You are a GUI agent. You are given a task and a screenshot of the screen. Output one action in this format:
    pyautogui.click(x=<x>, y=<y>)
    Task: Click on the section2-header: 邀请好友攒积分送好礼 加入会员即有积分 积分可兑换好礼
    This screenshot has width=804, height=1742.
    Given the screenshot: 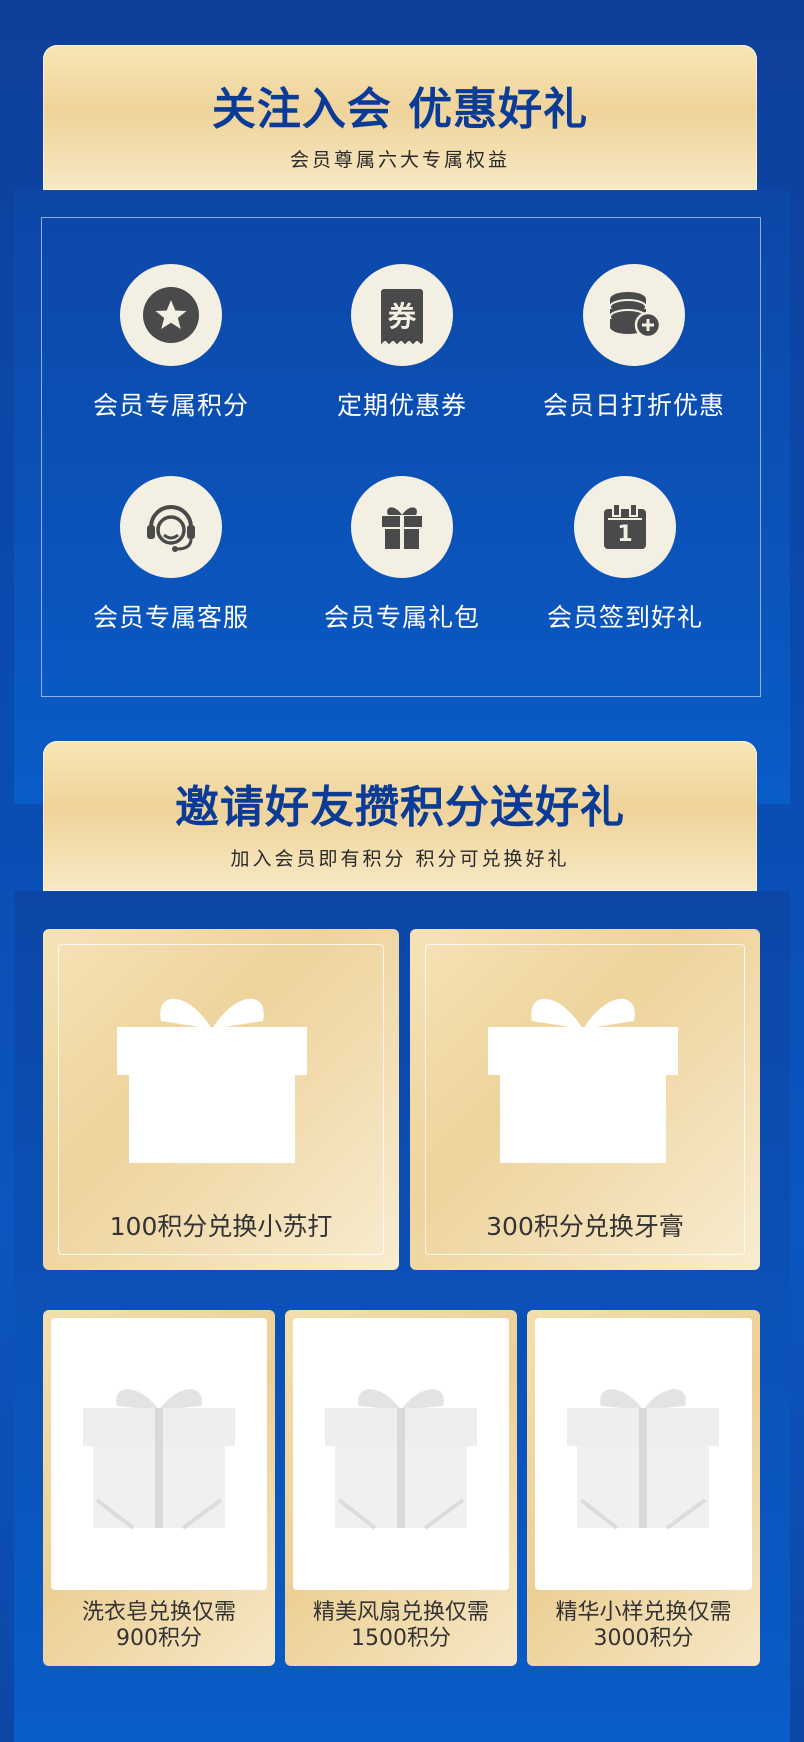 What is the action you would take?
    pyautogui.click(x=400, y=816)
    